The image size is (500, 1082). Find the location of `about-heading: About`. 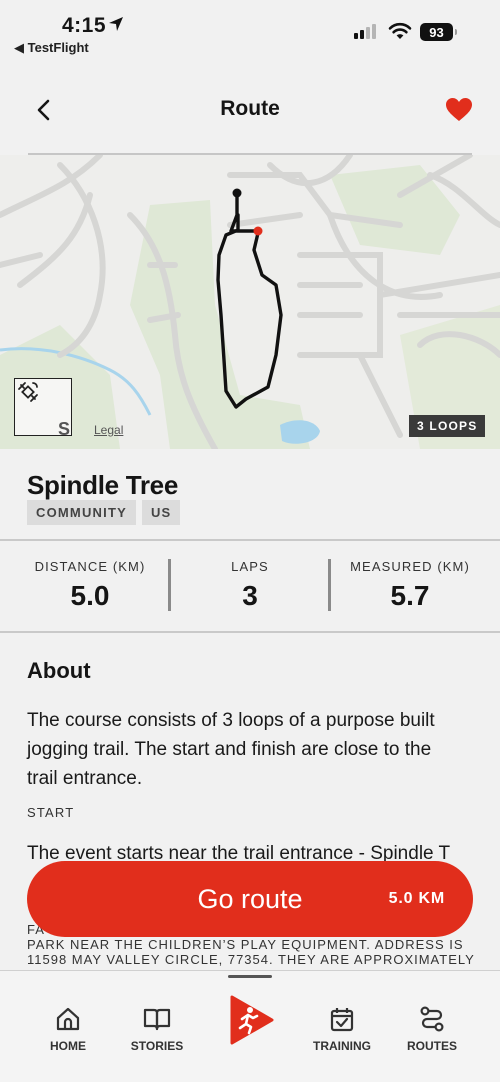

about-heading: About is located at coordinates (59, 670).